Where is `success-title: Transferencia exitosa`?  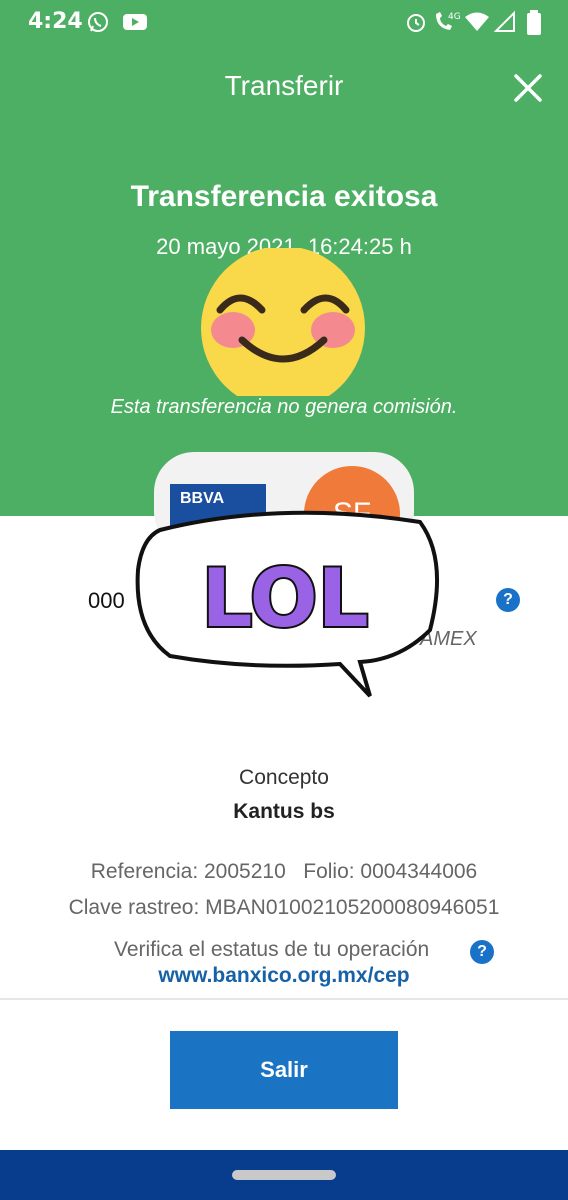 success-title: Transferencia exitosa is located at coordinates (284, 196).